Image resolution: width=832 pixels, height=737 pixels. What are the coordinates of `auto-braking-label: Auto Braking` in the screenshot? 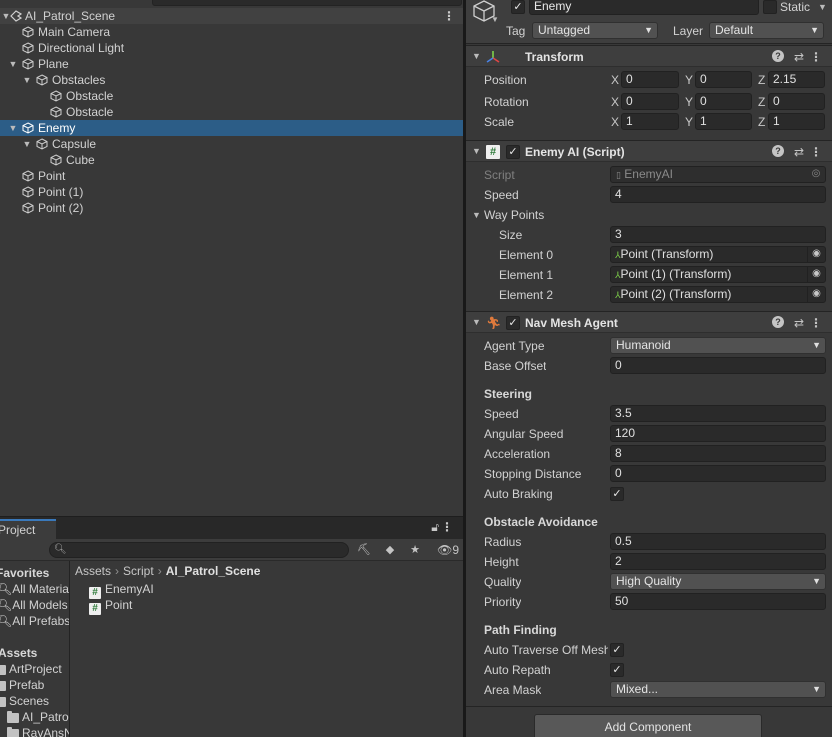 It's located at (518, 494).